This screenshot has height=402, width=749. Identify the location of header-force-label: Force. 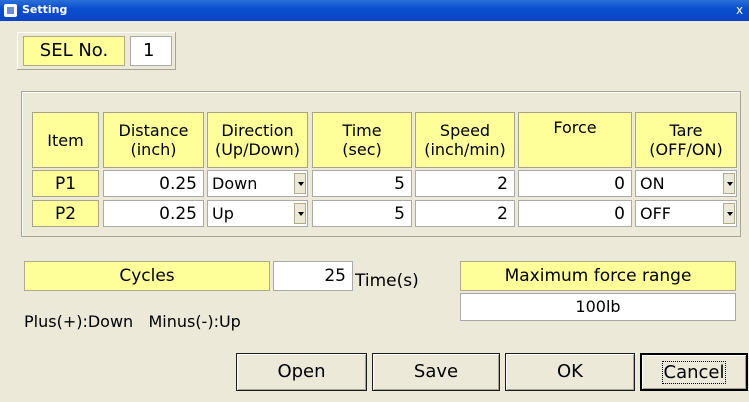
(575, 127).